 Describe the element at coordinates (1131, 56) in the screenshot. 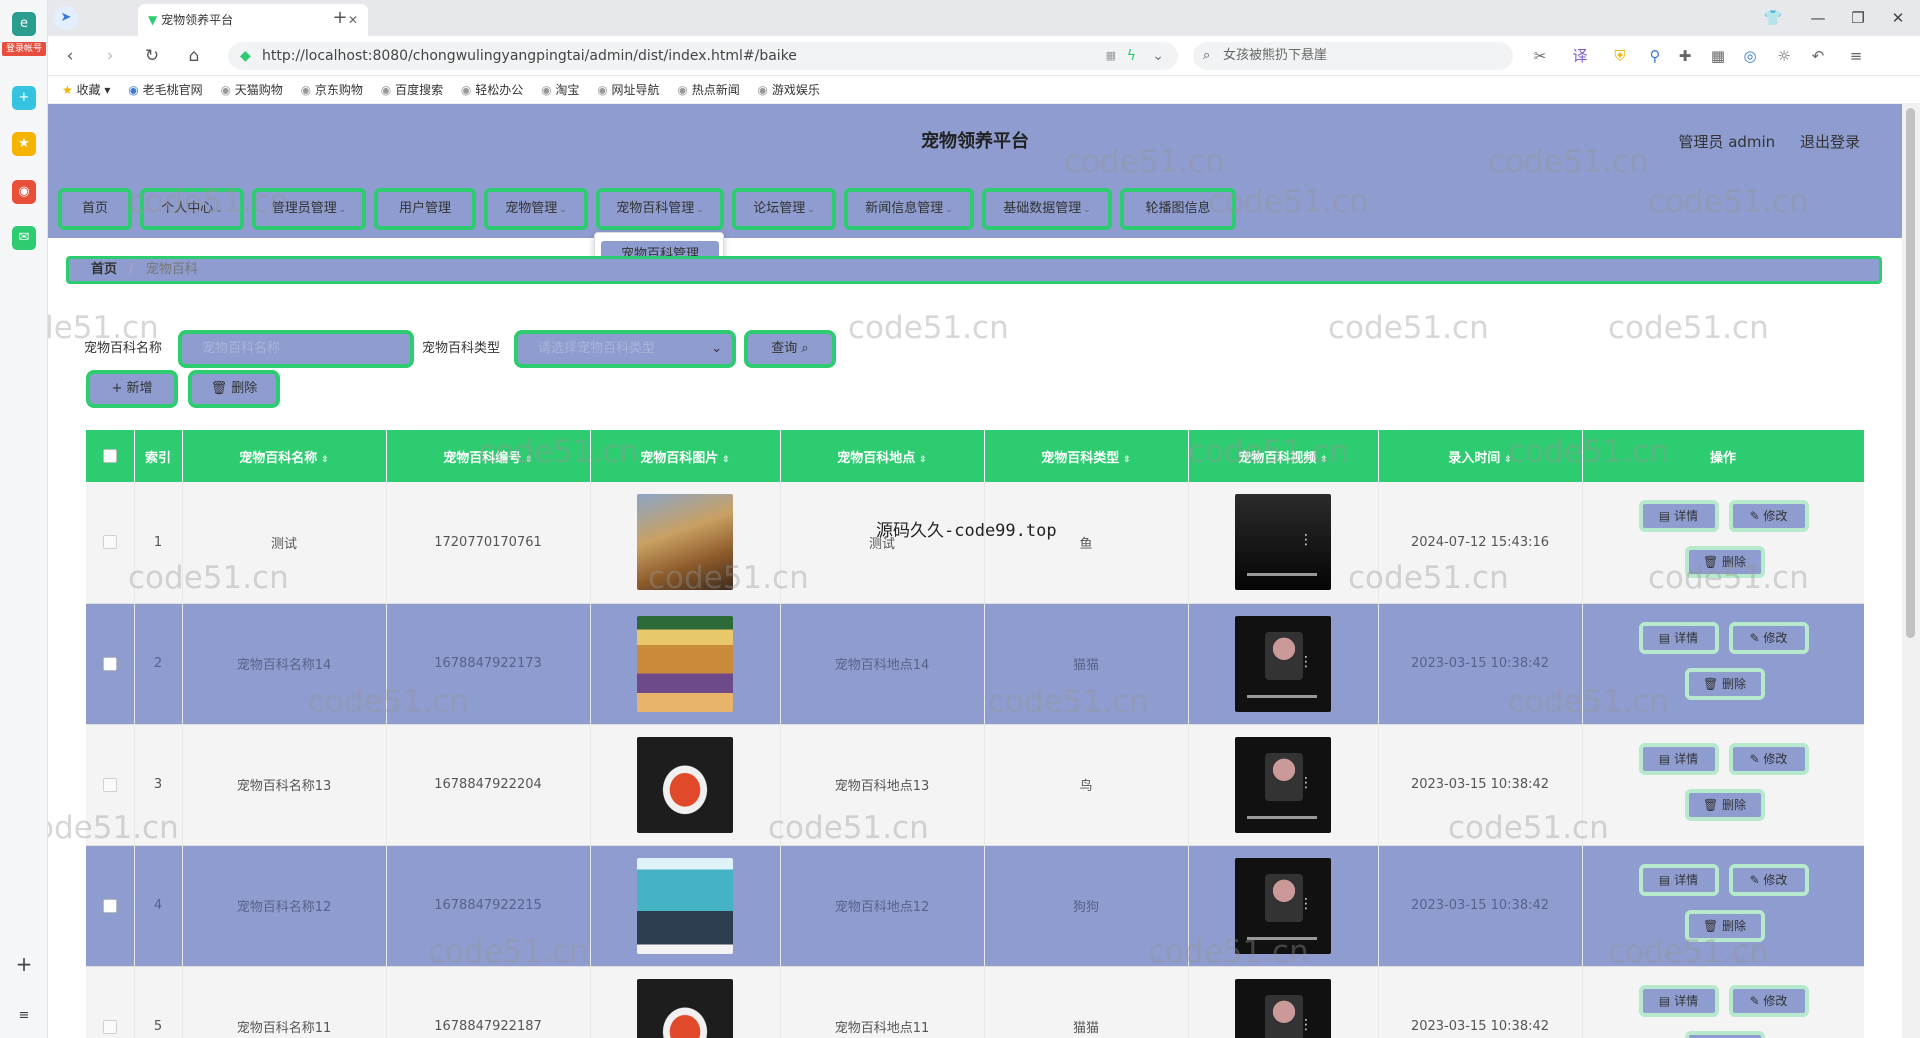

I see `bolt-icon: ϟ` at that location.